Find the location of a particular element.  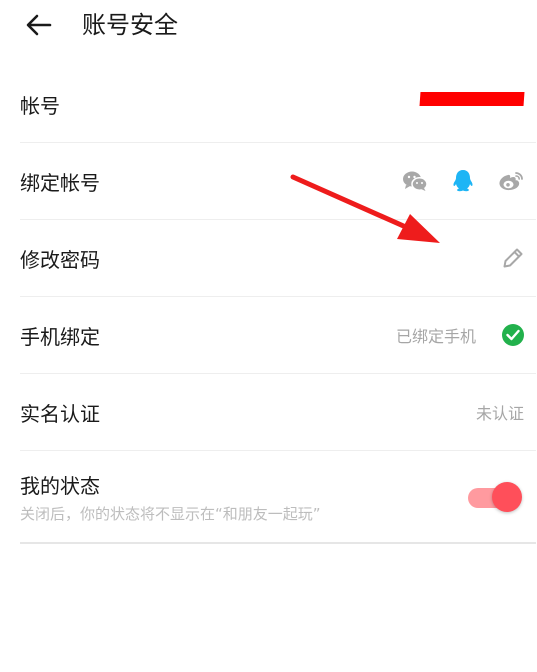

my-status-toggle is located at coordinates (496, 496).